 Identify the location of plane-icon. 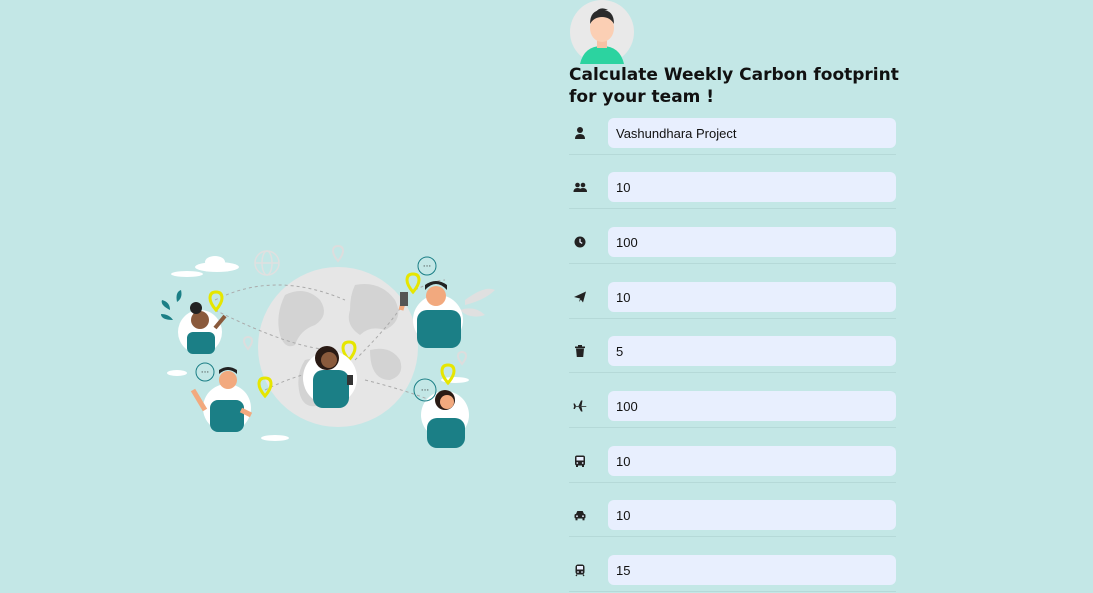
(580, 406).